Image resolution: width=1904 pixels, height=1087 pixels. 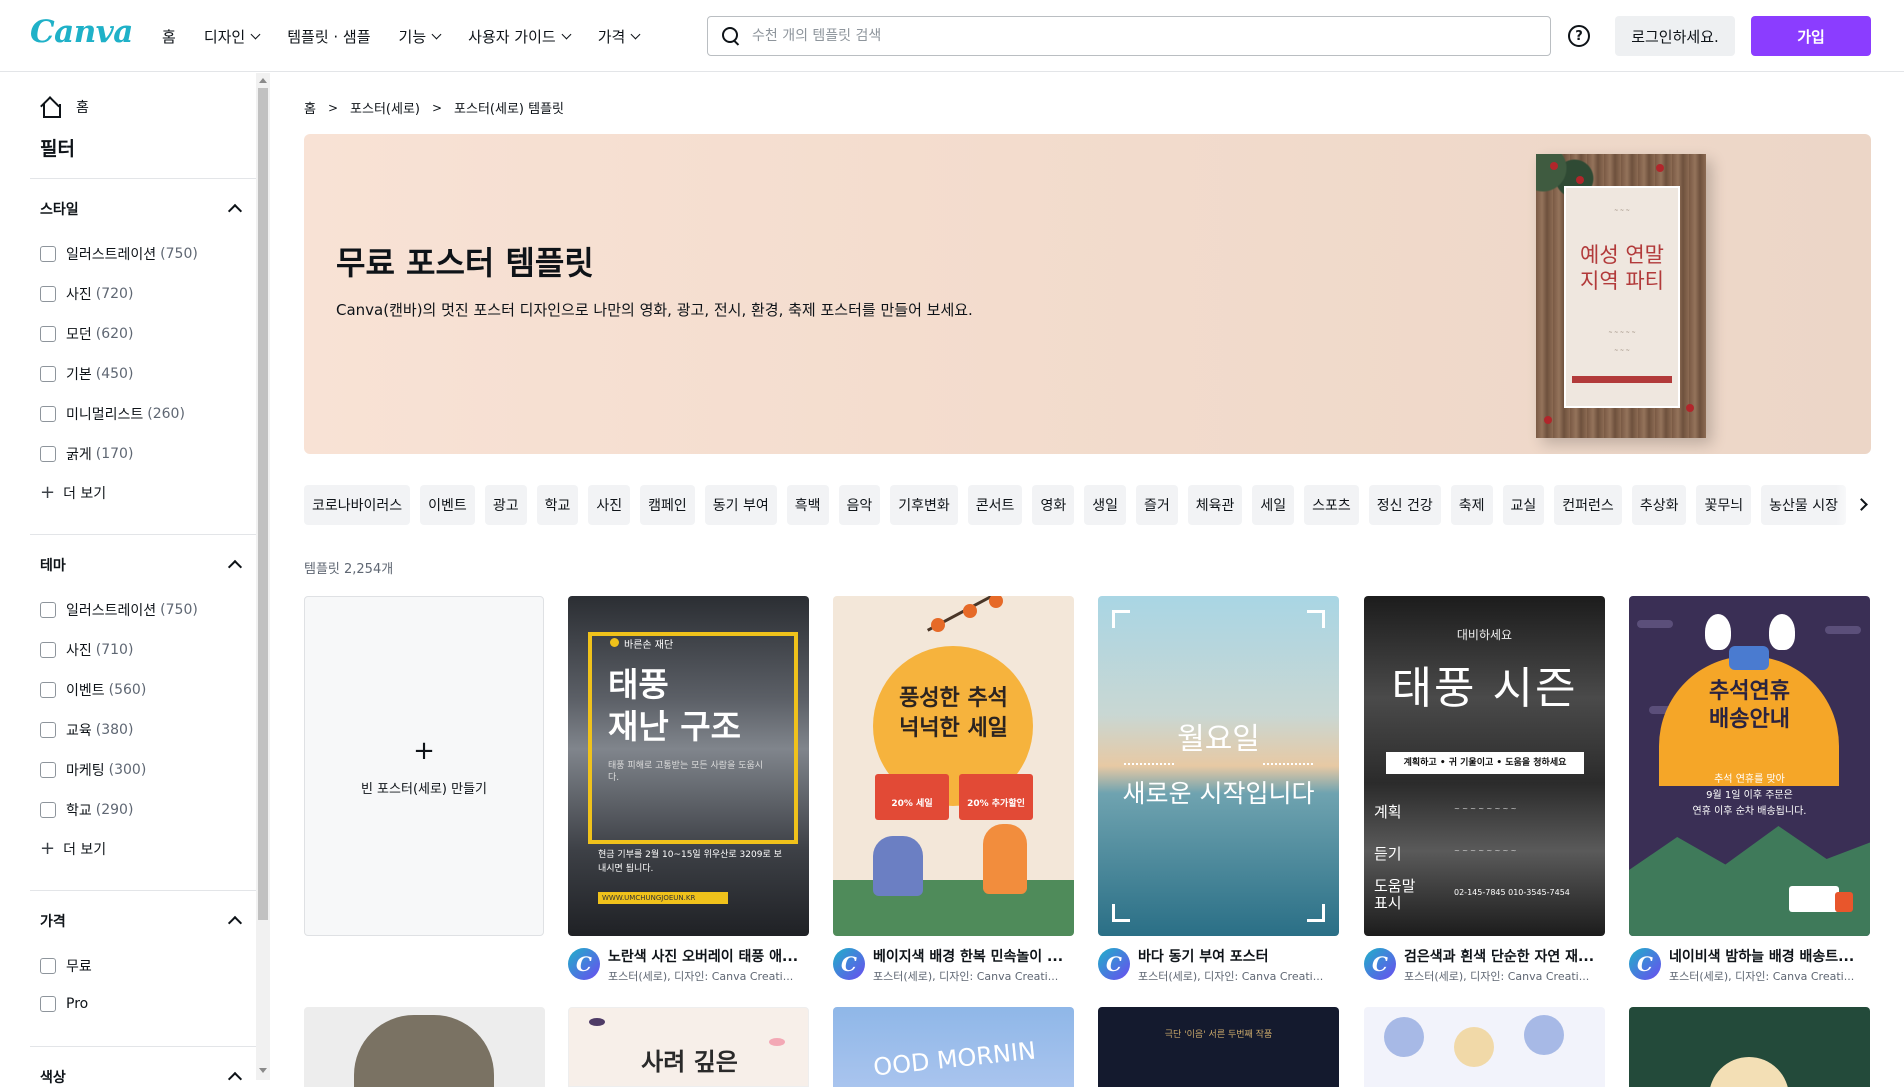 I want to click on filter-option: 사진 (710), so click(x=86, y=650).